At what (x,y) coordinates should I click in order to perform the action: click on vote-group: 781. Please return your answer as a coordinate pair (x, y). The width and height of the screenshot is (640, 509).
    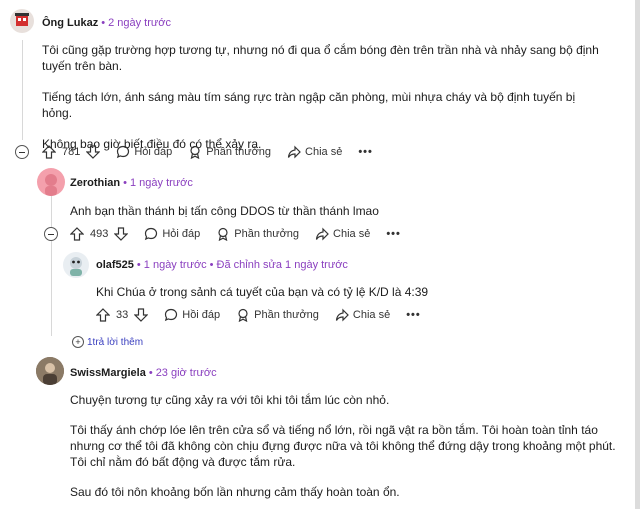
    Looking at the image, I should click on (71, 152).